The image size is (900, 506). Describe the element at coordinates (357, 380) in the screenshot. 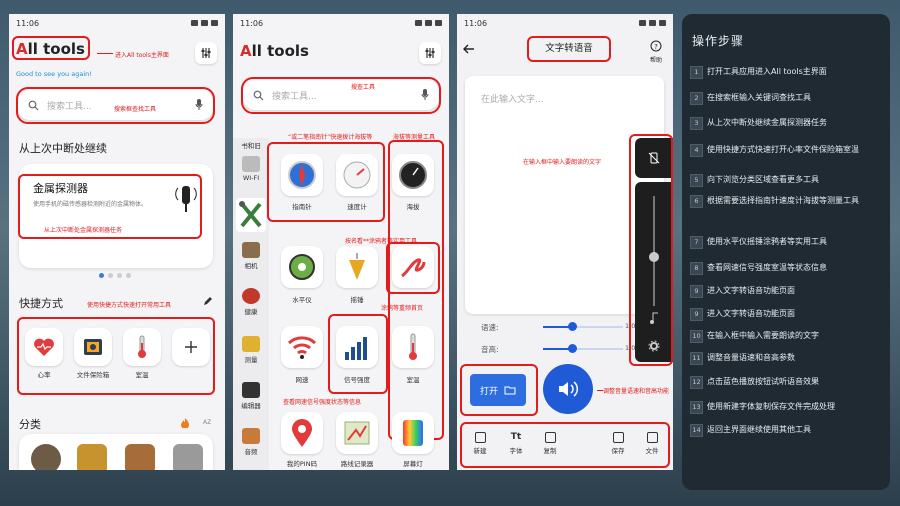

I see `tool-label: 信号强度` at that location.